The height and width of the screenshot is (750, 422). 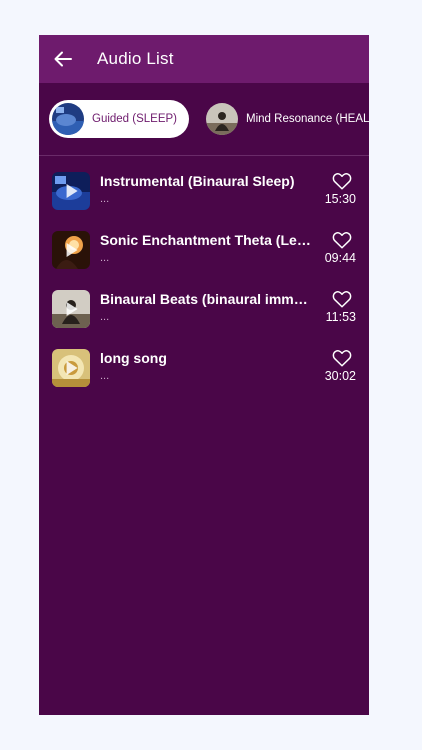 What do you see at coordinates (135, 119) in the screenshot?
I see `category-chip-label: Guided (SLEEP)` at bounding box center [135, 119].